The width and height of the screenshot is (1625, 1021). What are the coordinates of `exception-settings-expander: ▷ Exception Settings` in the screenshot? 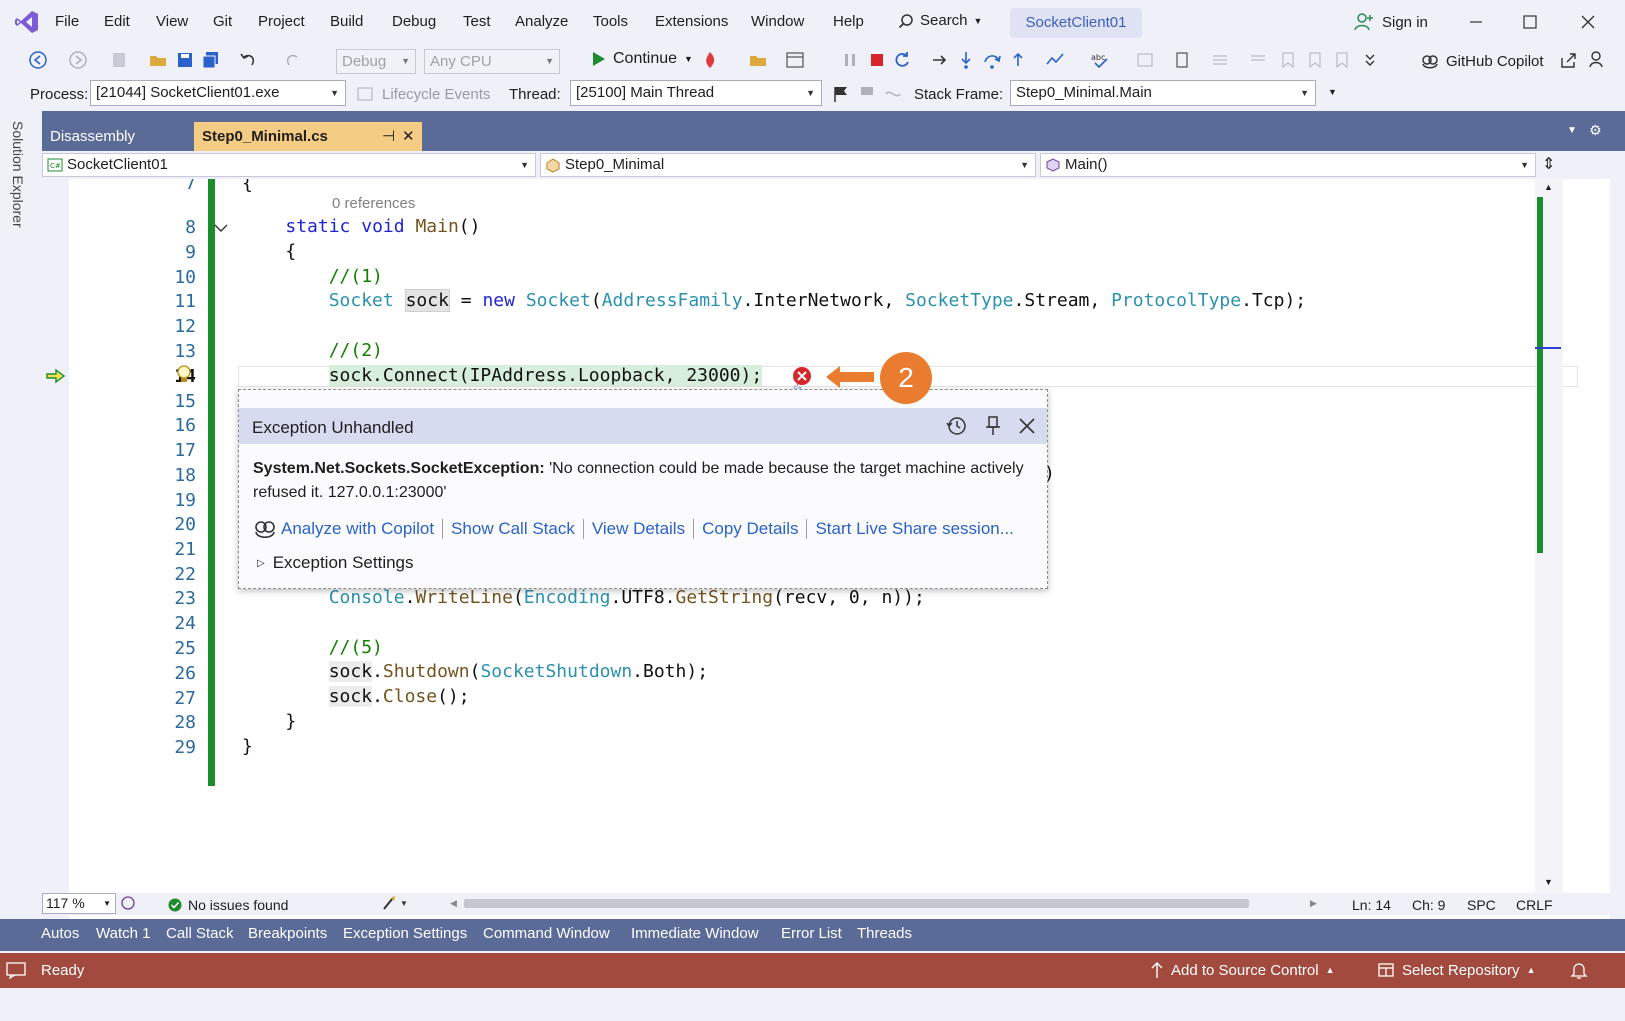 It's located at (335, 563).